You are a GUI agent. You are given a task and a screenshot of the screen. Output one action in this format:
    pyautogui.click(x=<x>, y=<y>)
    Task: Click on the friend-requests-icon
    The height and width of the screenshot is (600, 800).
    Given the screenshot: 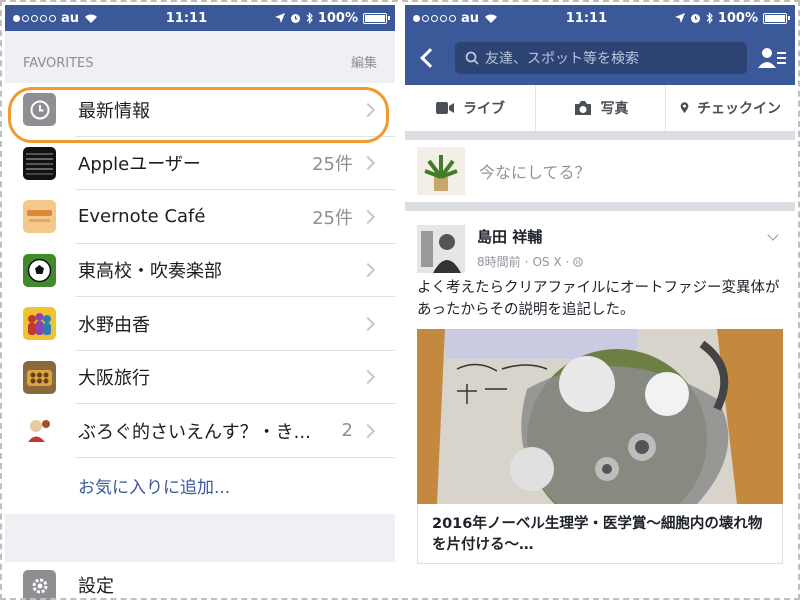 What is the action you would take?
    pyautogui.click(x=772, y=58)
    